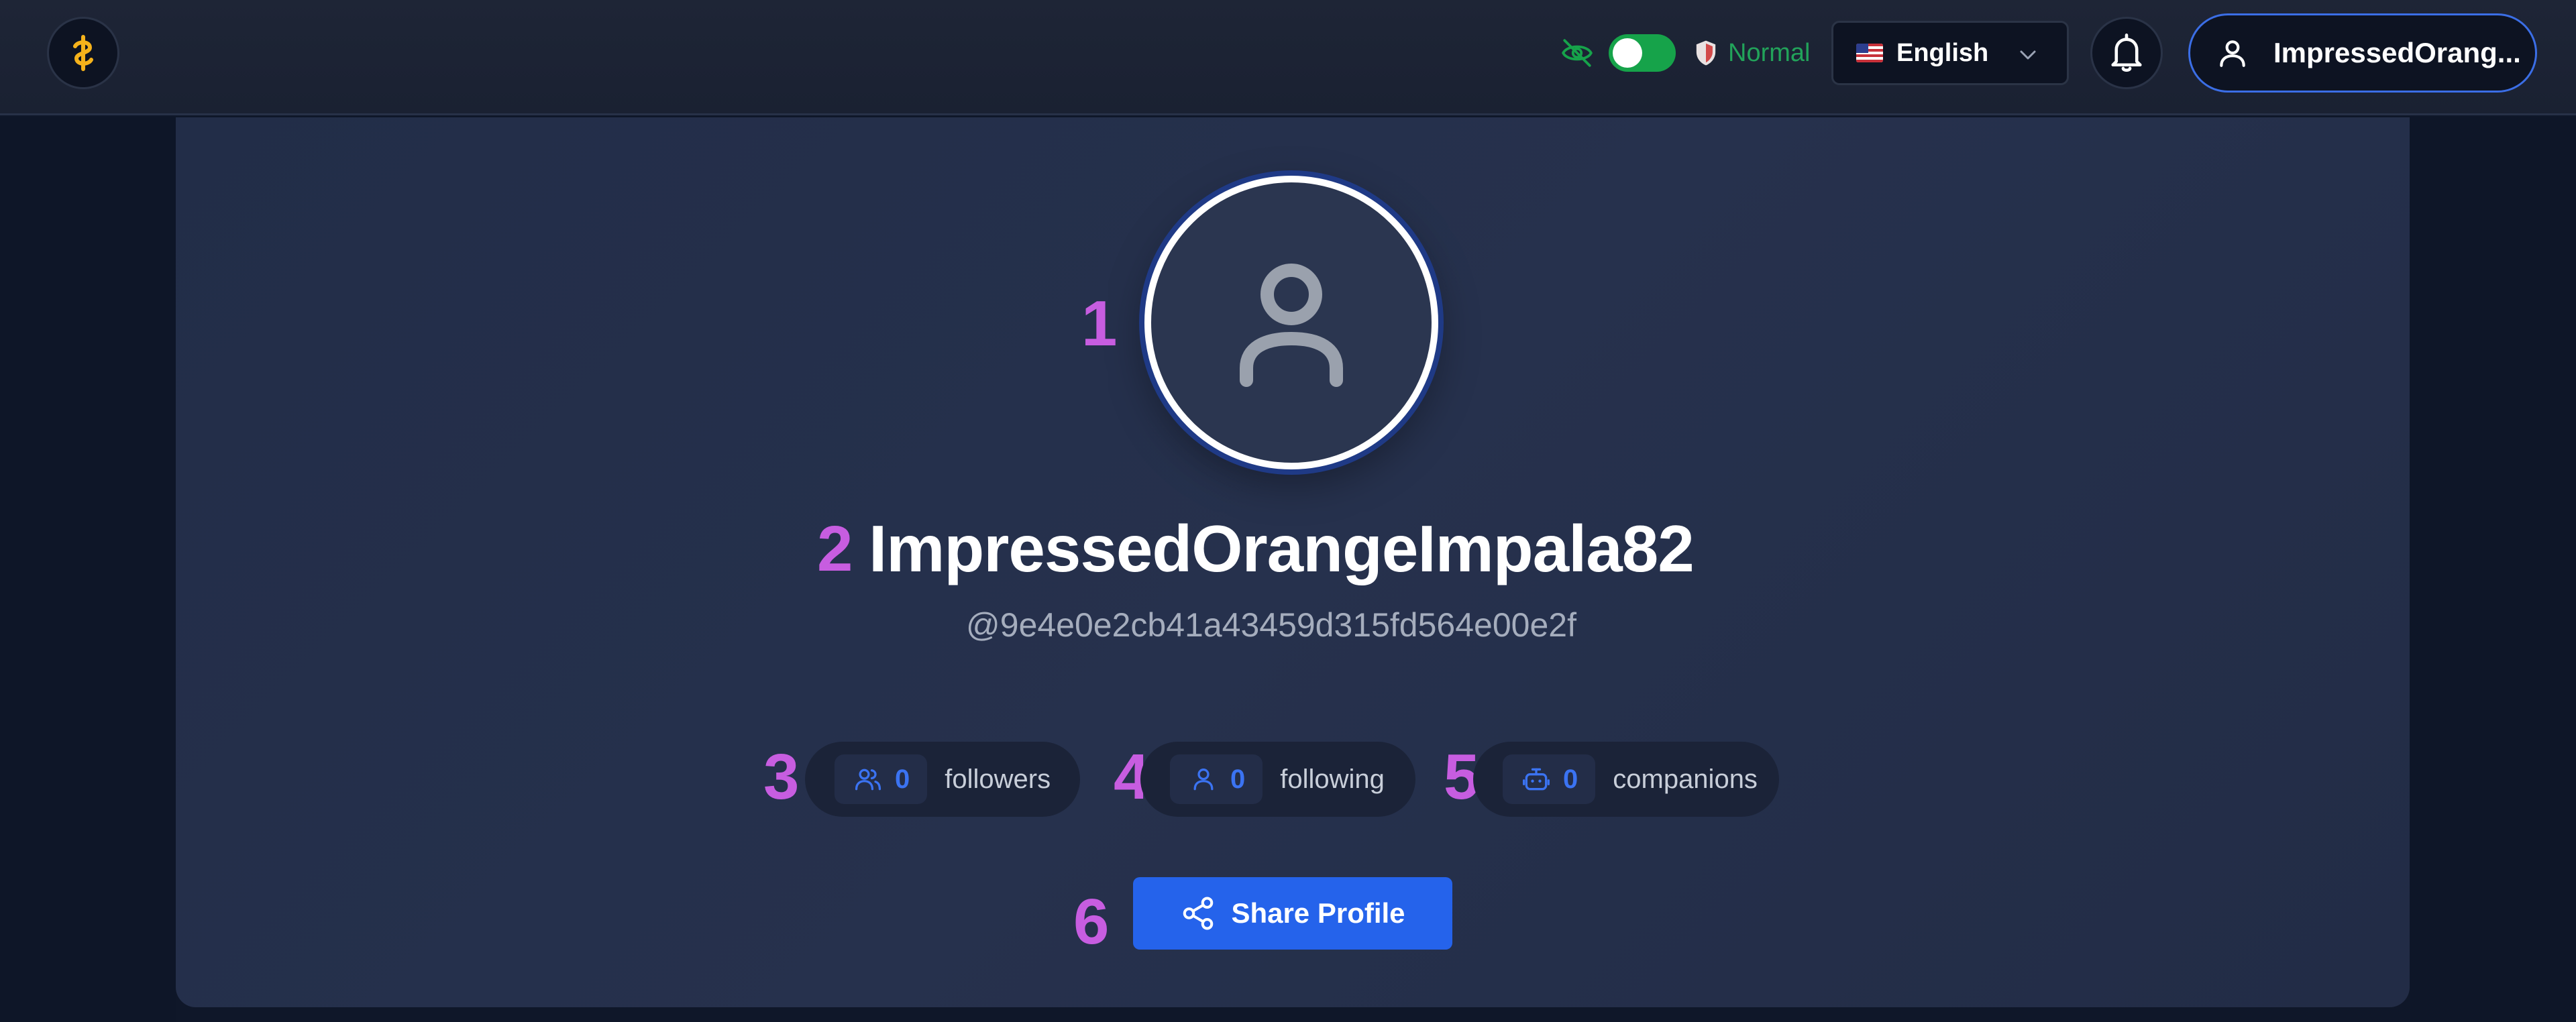 The width and height of the screenshot is (2576, 1022). I want to click on us-flag-icon, so click(1869, 53).